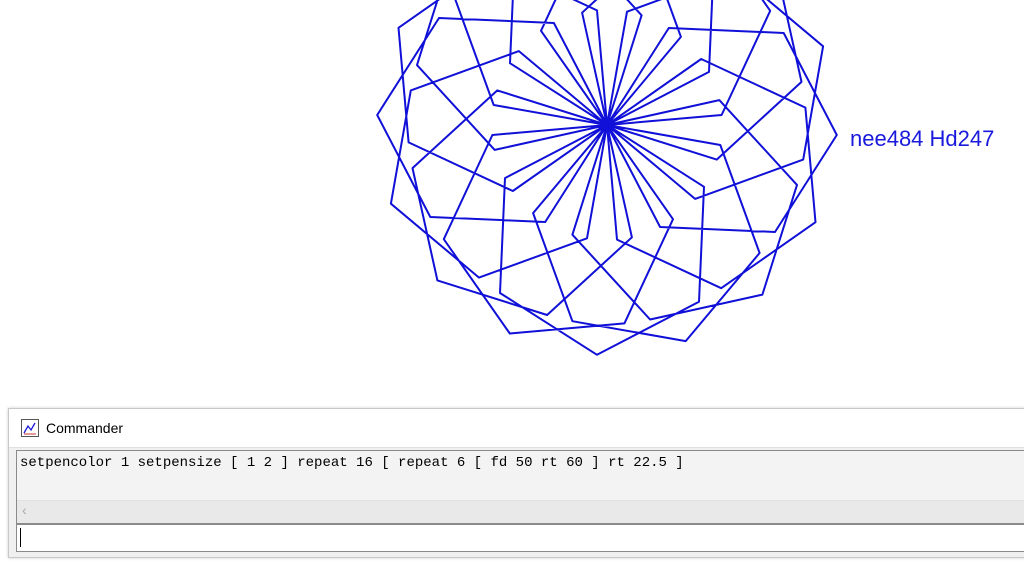 This screenshot has height=568, width=1024. I want to click on text-caret, so click(20, 537).